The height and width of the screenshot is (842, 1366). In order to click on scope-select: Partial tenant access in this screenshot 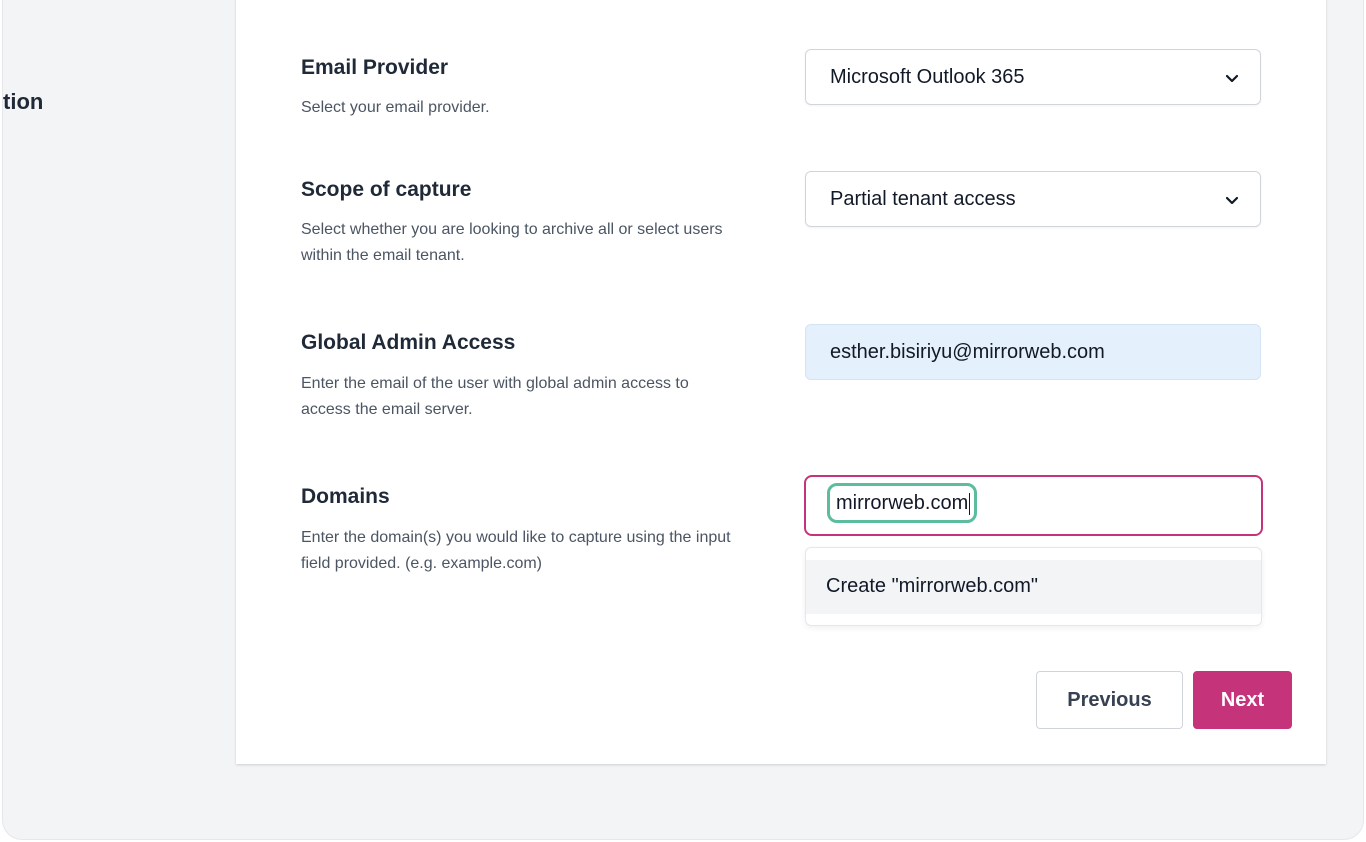, I will do `click(1033, 199)`.